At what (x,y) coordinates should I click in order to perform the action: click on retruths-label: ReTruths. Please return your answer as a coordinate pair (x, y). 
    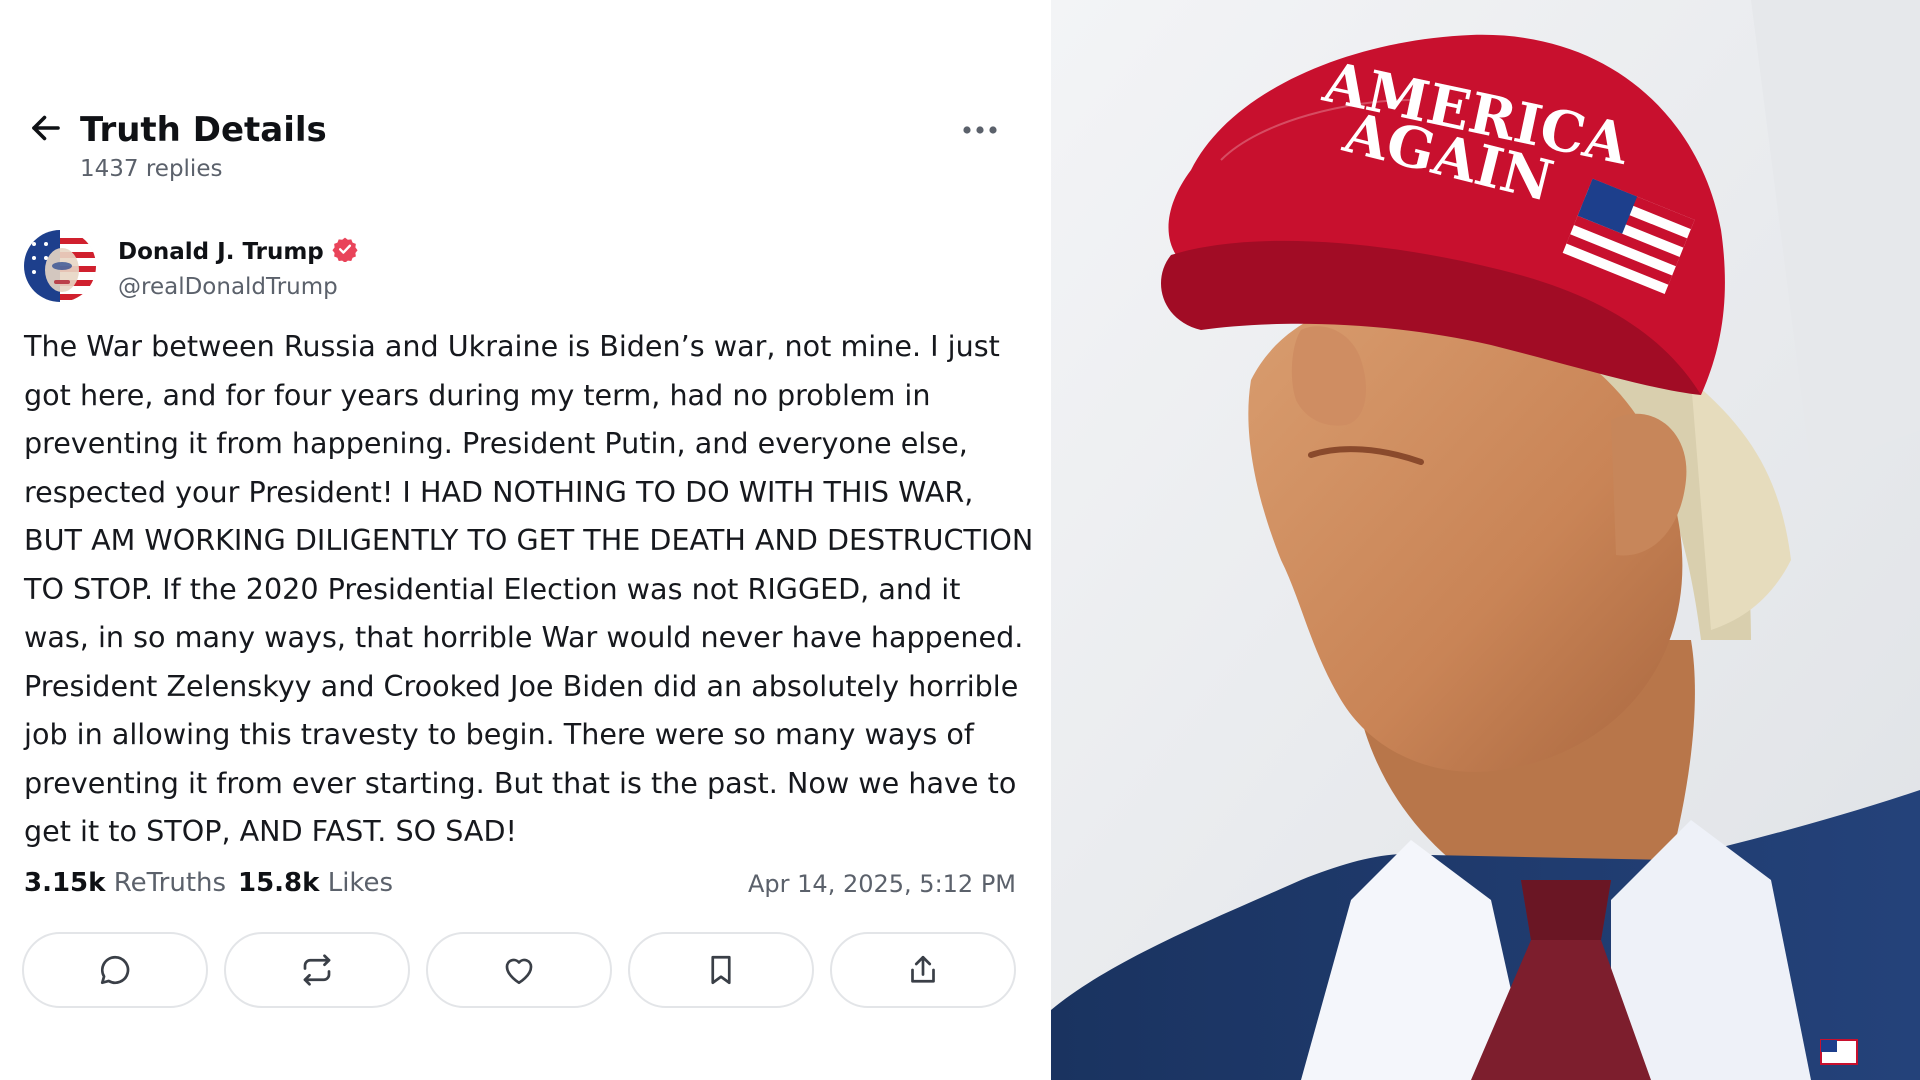
    Looking at the image, I should click on (170, 883).